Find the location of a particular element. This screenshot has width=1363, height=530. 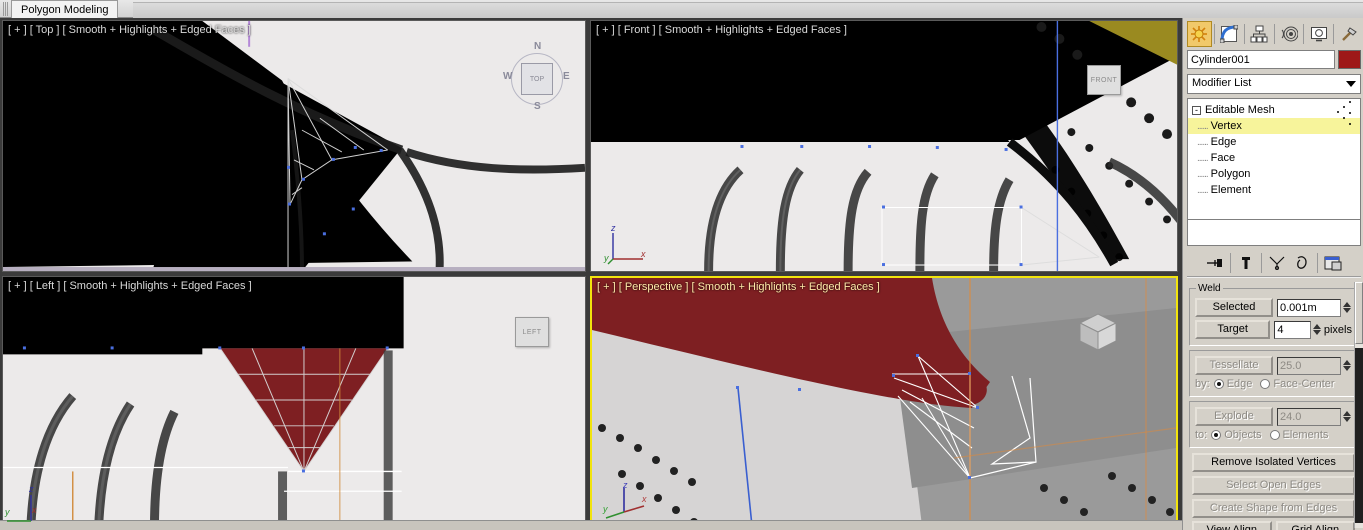

viewport-compass: TOP N S E W is located at coordinates (537, 78).